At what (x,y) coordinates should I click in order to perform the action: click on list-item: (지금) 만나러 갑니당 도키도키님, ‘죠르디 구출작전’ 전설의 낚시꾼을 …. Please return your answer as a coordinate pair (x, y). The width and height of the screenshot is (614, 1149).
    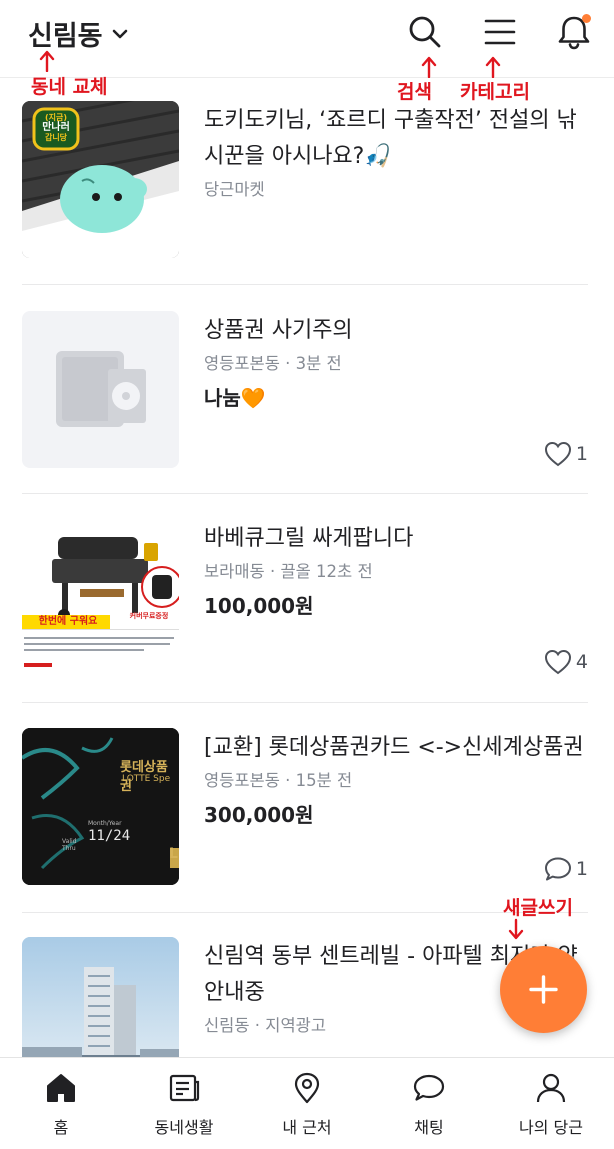
    Looking at the image, I should click on (305, 181).